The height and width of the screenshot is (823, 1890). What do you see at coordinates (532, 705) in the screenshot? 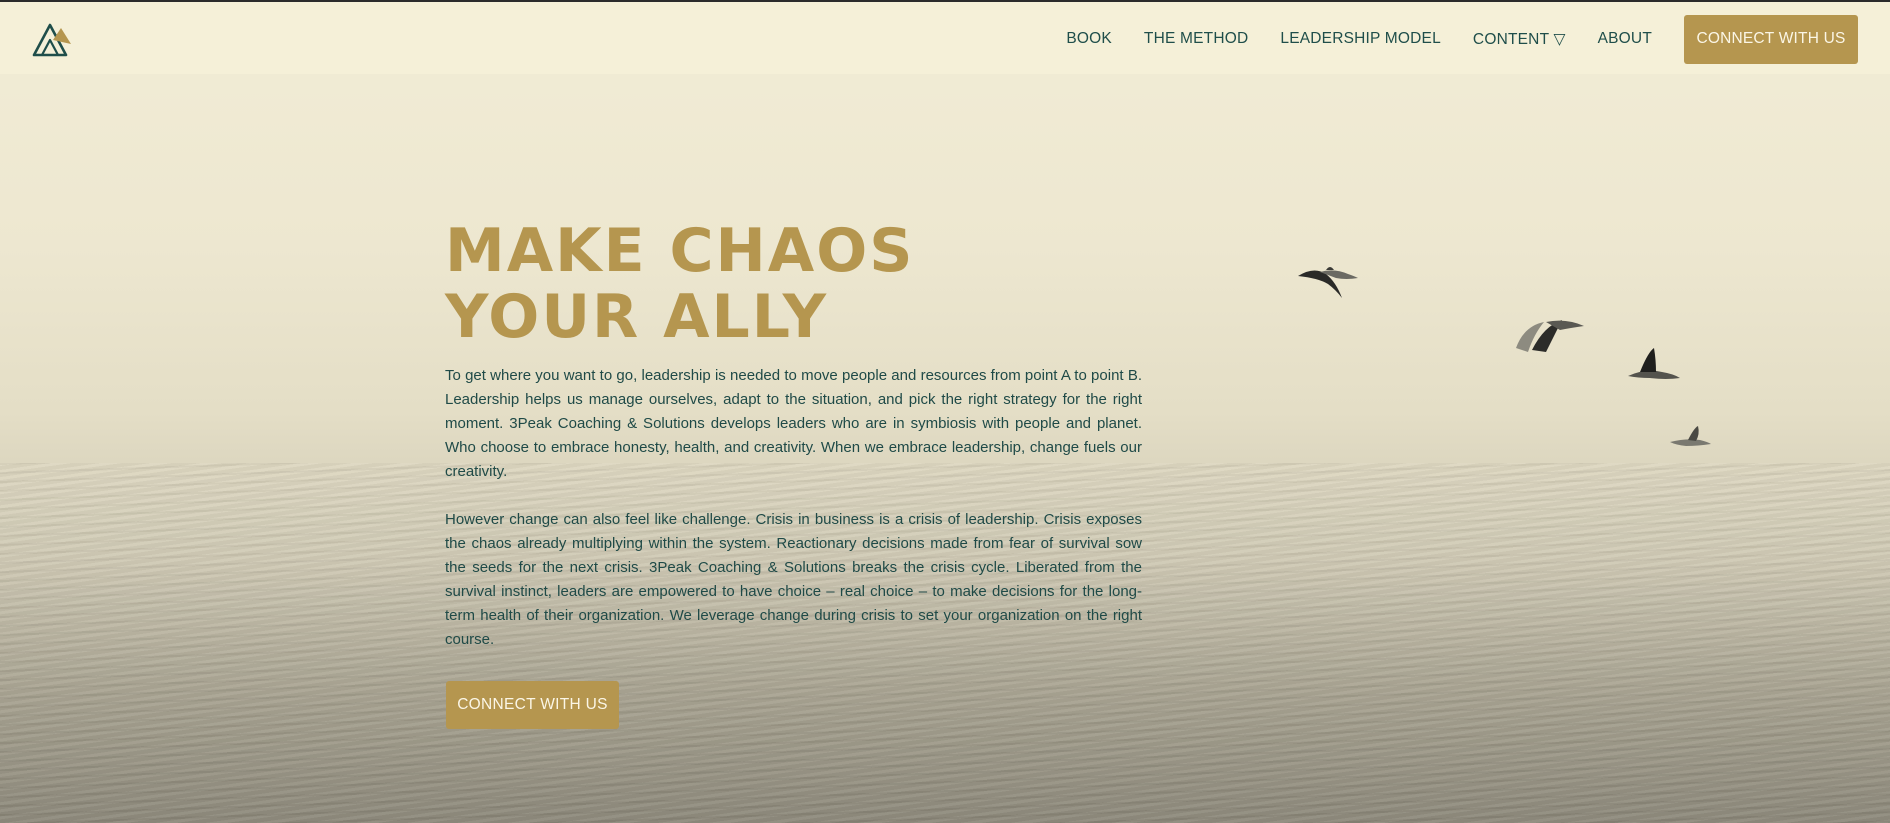
I see `hero-connect-button: CONNECT WITH US` at bounding box center [532, 705].